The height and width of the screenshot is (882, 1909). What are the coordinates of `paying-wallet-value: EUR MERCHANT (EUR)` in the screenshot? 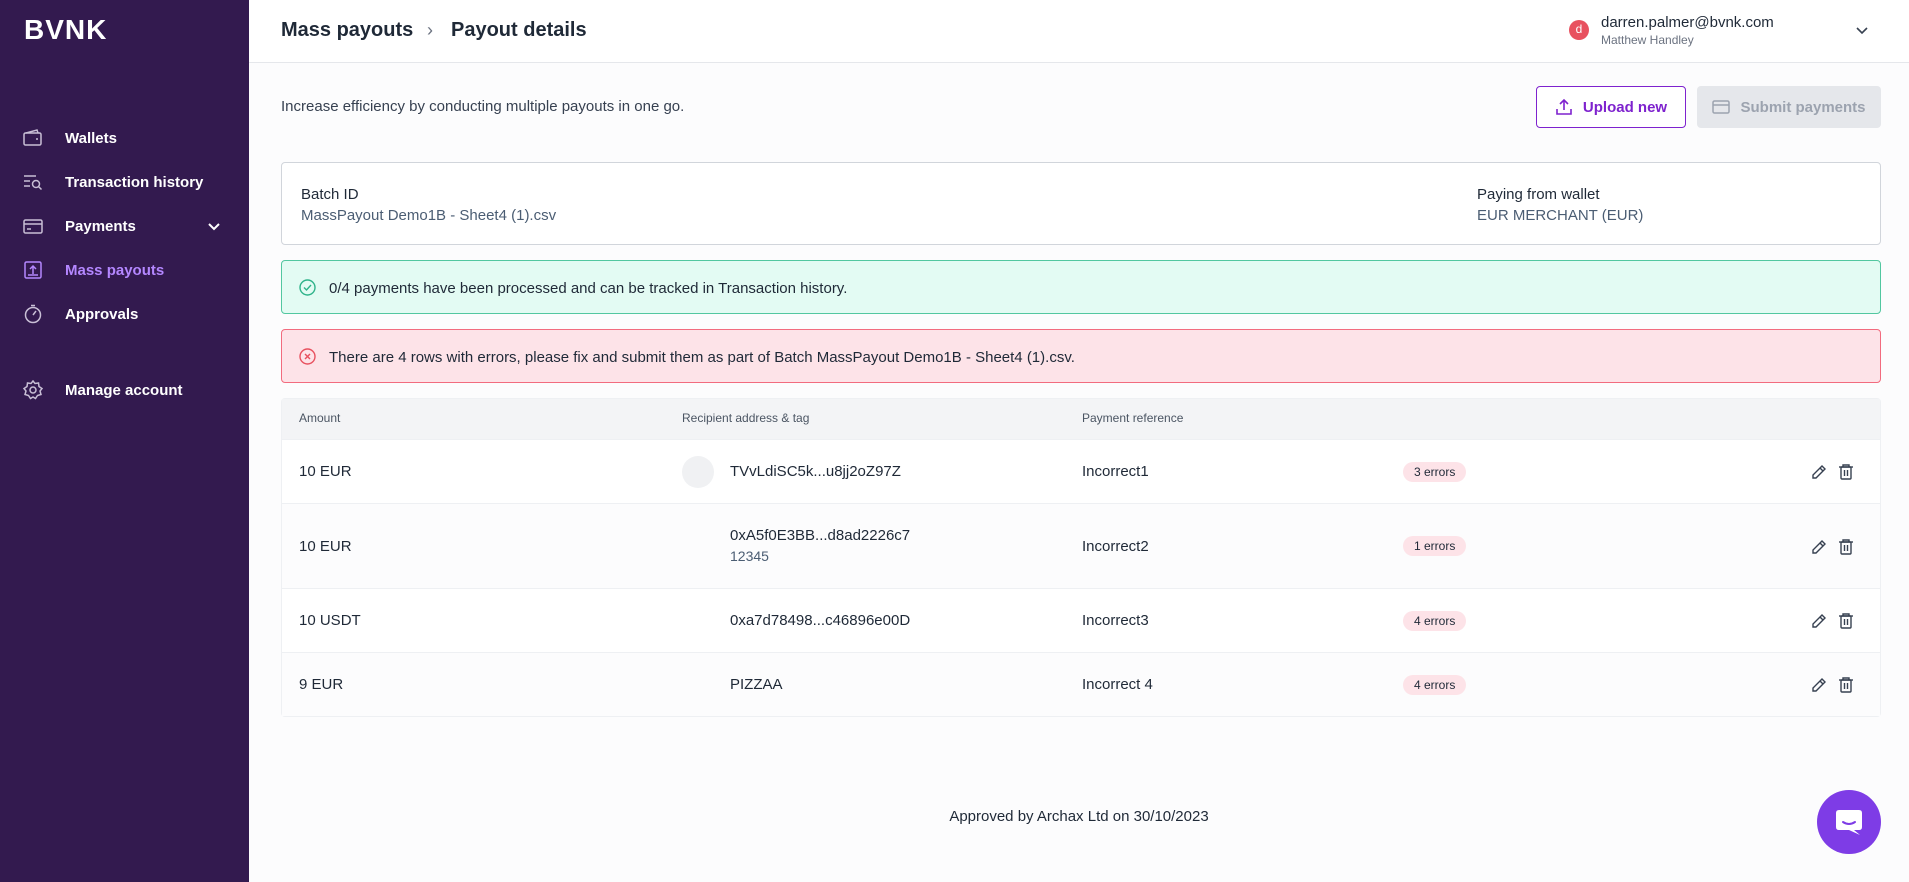 It's located at (1560, 215).